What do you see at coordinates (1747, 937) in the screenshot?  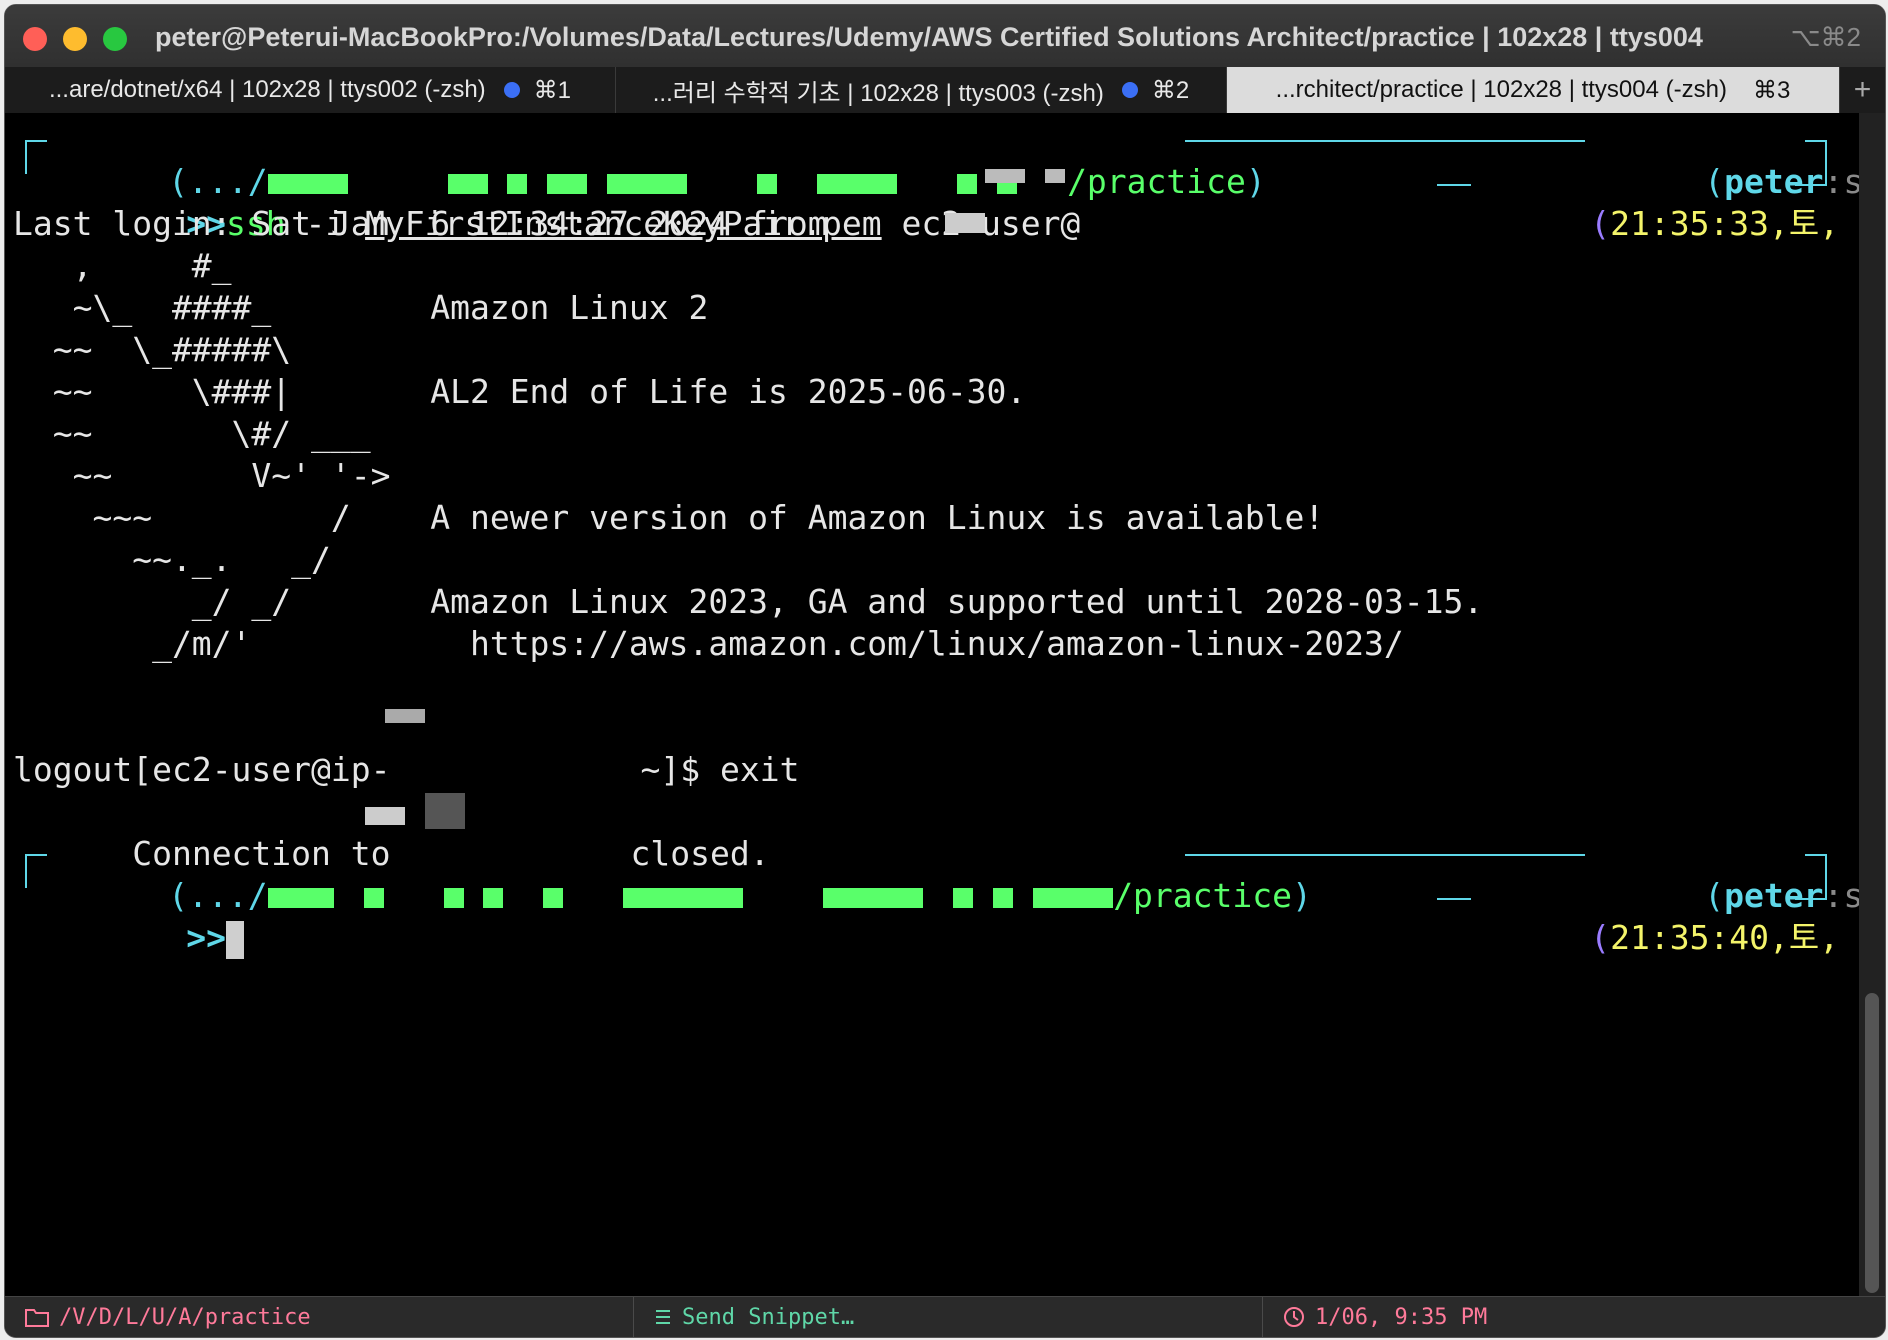 I see `prompt-time-value: 21:35:40,토, 106` at bounding box center [1747, 937].